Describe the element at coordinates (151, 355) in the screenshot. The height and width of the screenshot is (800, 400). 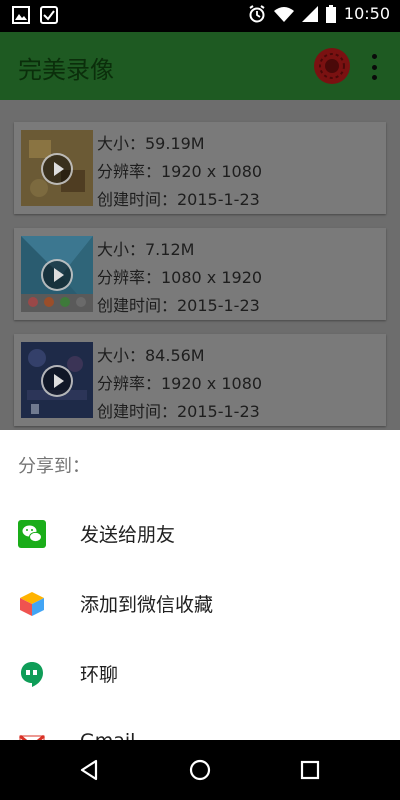
I see `file-size: 大小：84.56M` at that location.